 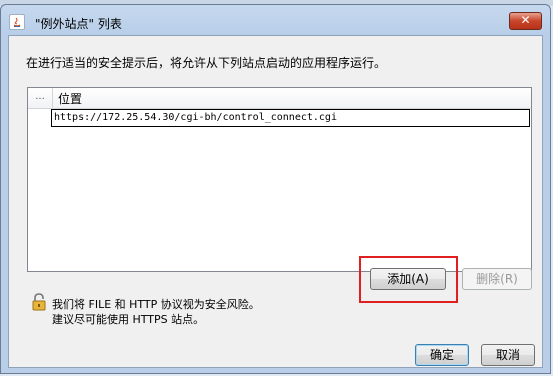 What do you see at coordinates (525, 21) in the screenshot?
I see `close-button: ✕` at bounding box center [525, 21].